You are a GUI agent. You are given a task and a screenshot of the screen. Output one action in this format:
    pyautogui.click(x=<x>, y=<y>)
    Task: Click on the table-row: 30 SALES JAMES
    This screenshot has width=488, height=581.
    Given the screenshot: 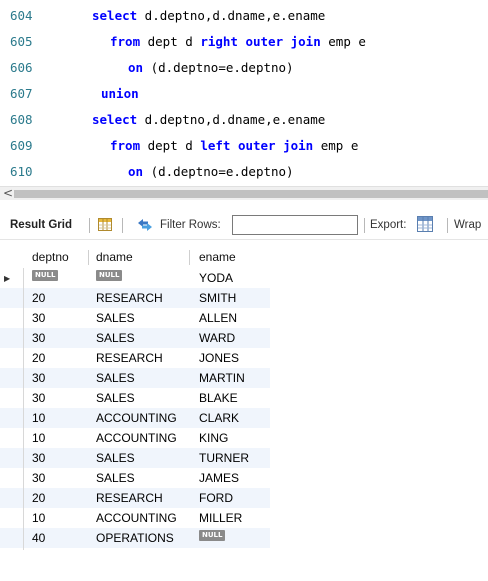 What is the action you would take?
    pyautogui.click(x=135, y=479)
    